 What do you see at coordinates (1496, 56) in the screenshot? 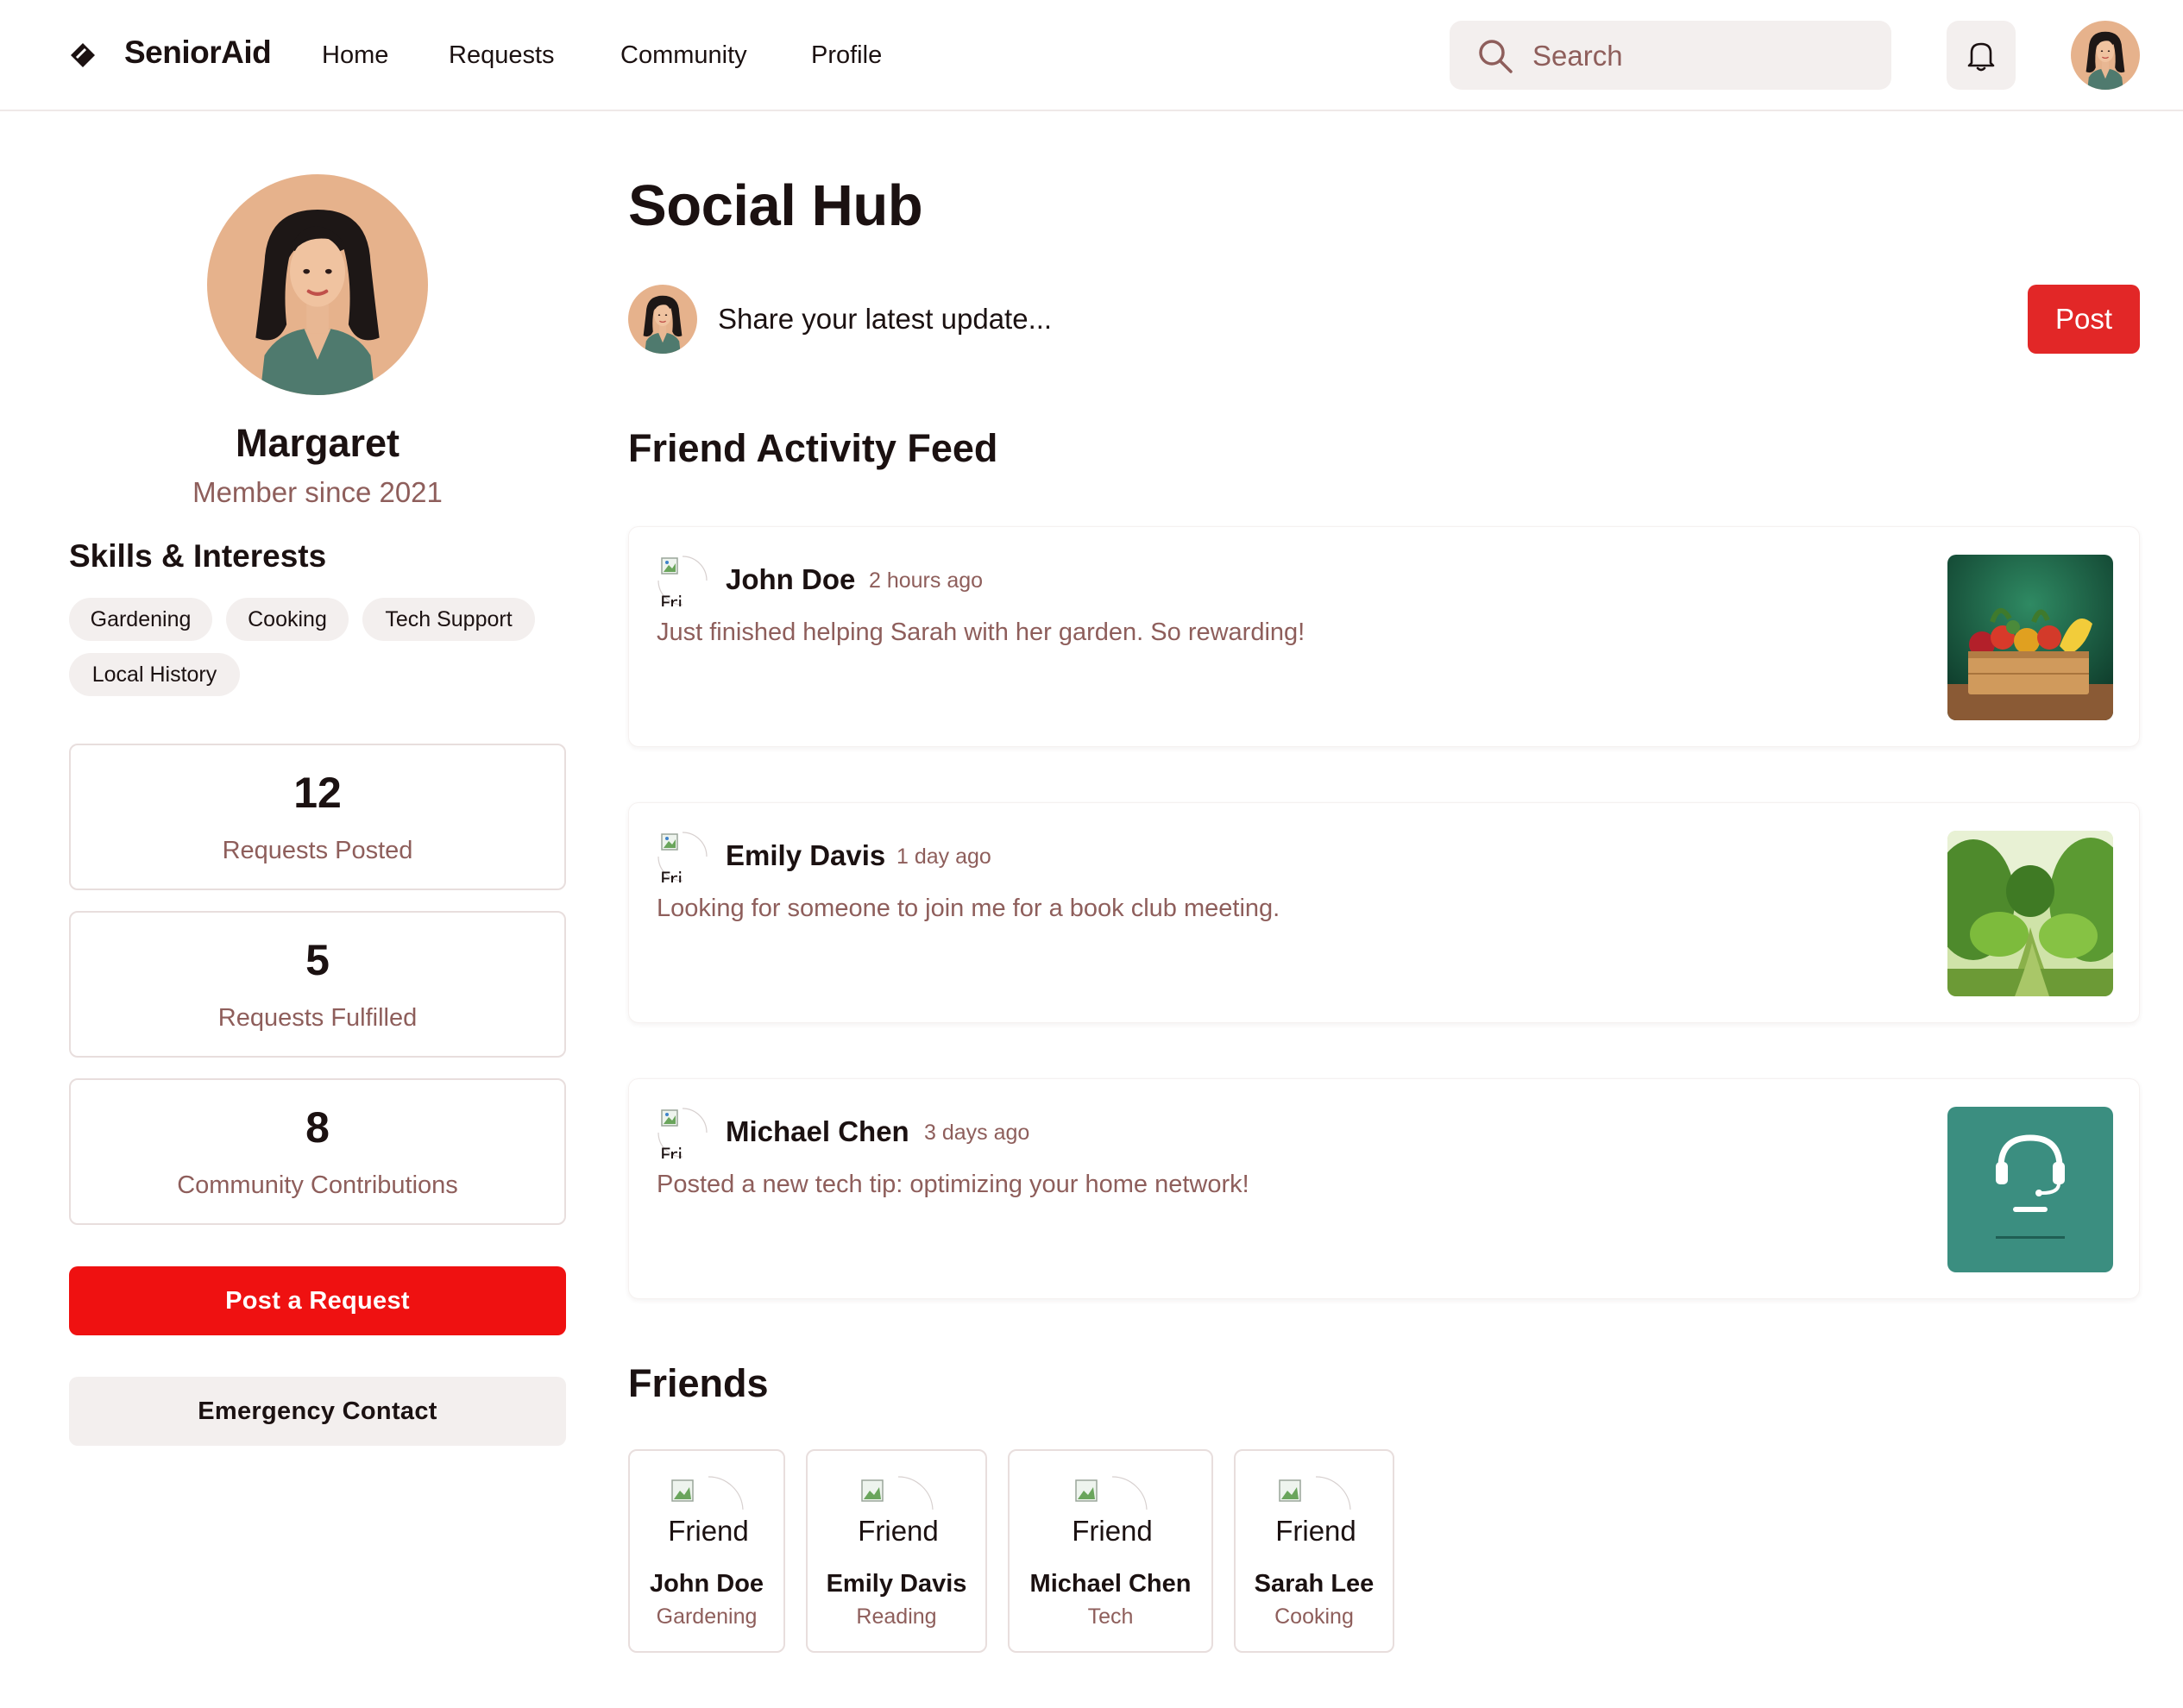
I see `search-icon` at bounding box center [1496, 56].